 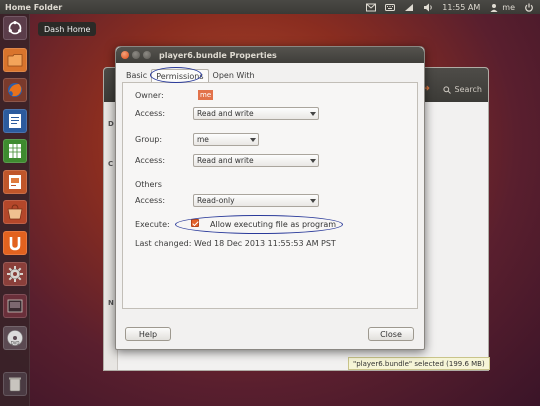 I want to click on mail-icon, so click(x=371, y=7).